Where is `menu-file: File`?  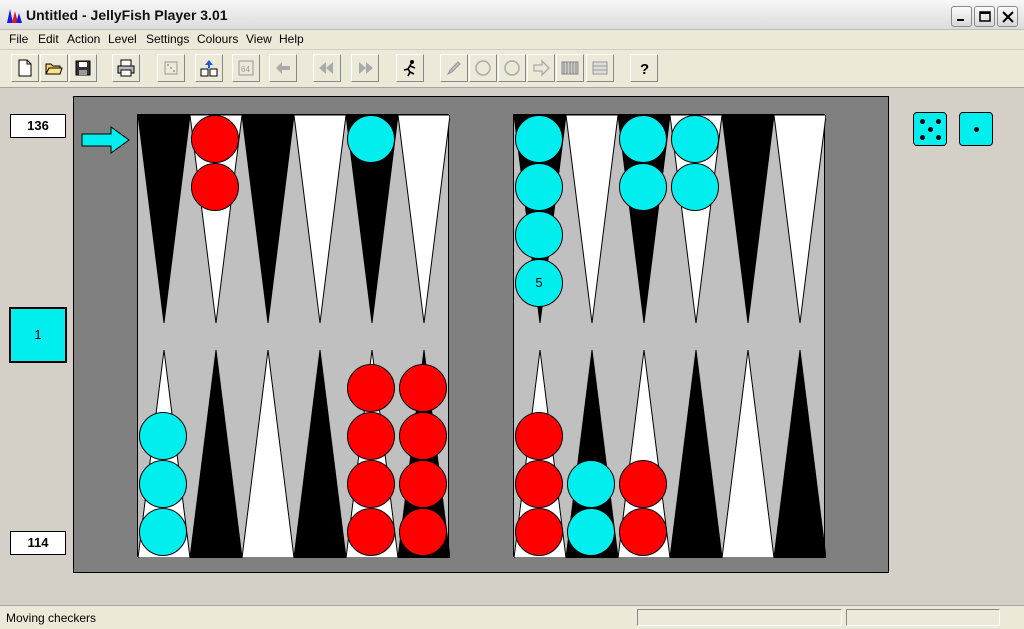
menu-file: File is located at coordinates (18, 39).